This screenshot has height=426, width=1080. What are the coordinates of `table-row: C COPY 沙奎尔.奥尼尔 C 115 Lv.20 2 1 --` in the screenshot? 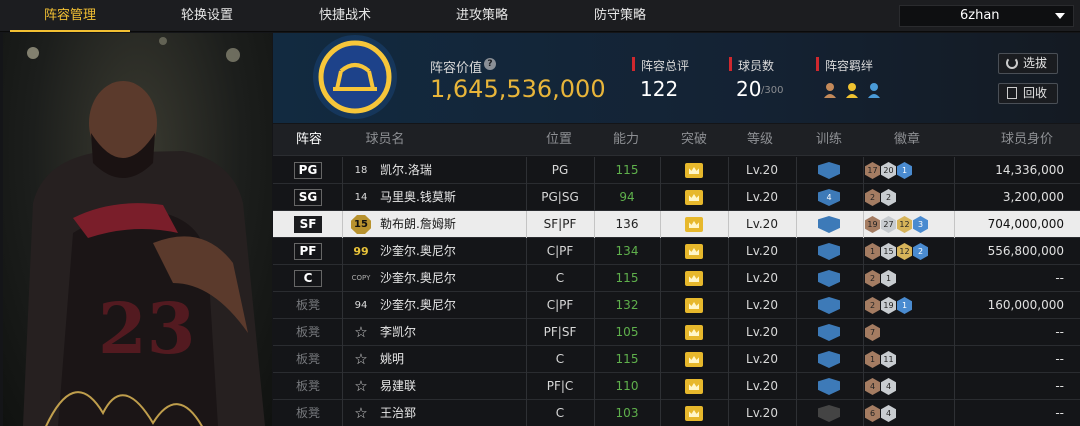 It's located at (676, 278).